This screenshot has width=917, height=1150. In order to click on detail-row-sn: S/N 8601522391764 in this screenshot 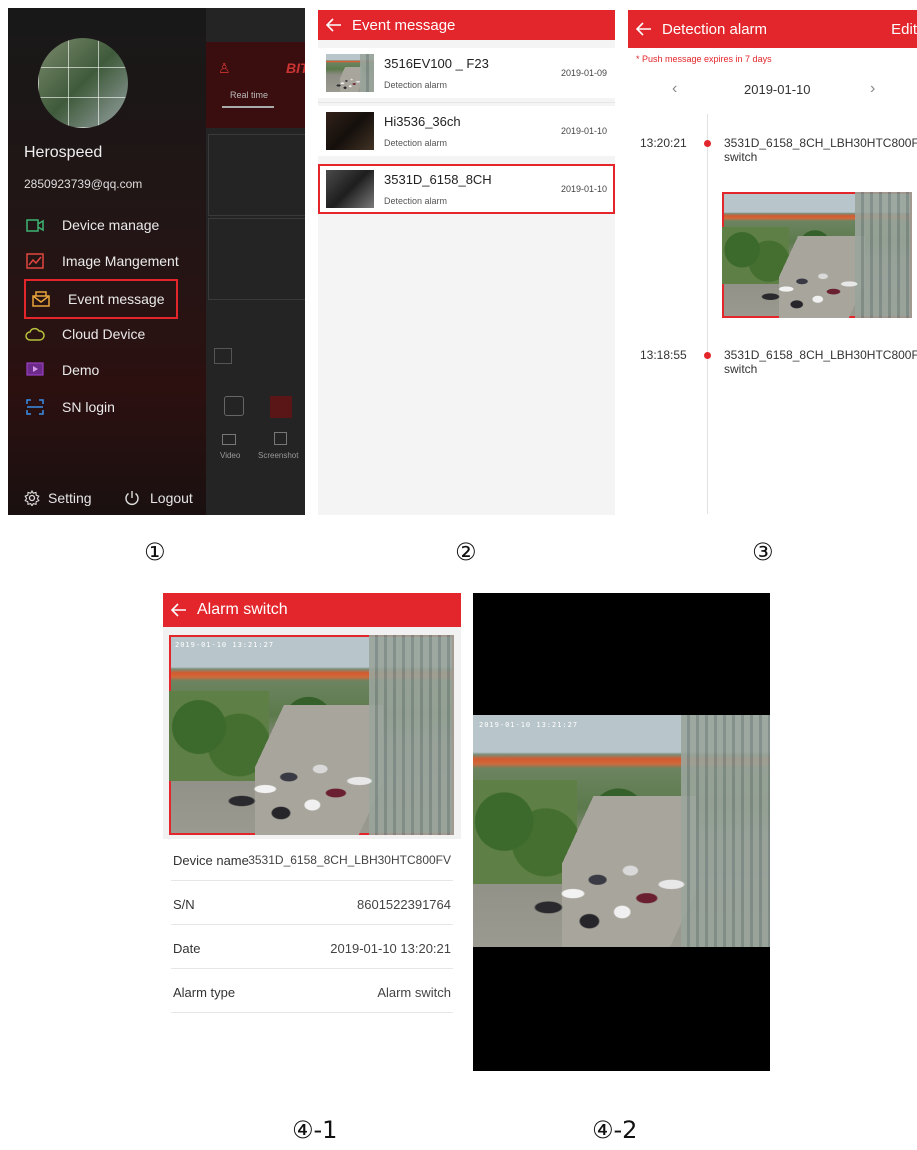, I will do `click(312, 904)`.